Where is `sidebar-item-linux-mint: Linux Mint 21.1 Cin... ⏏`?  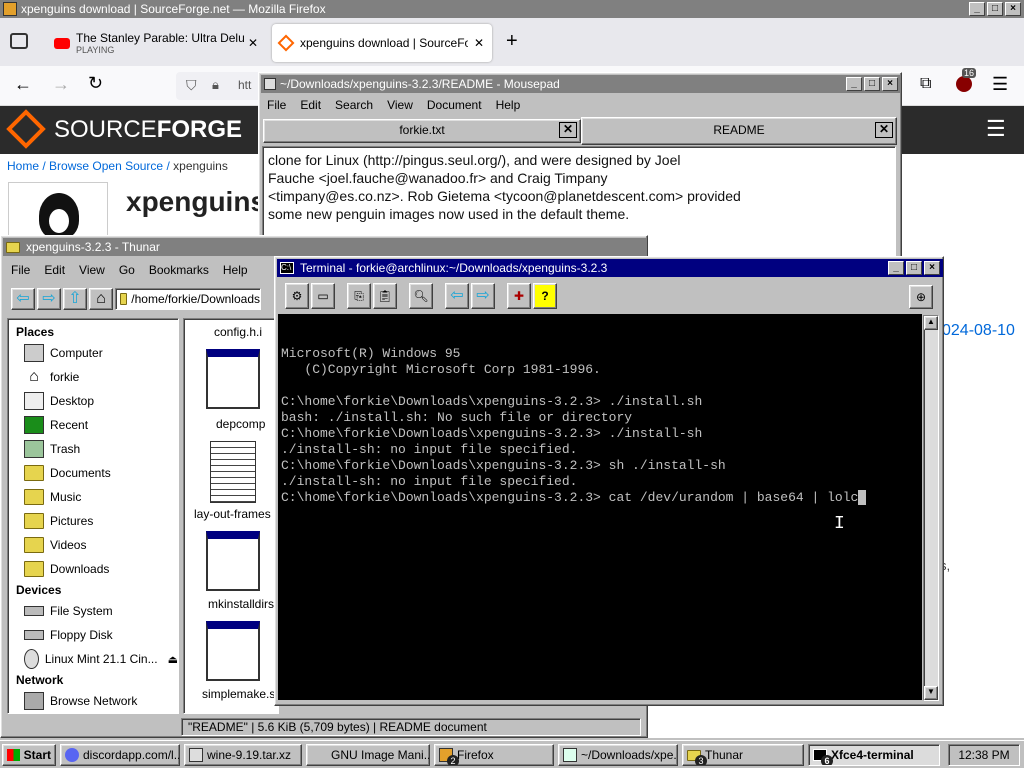
sidebar-item-linux-mint: Linux Mint 21.1 Cin... ⏏ is located at coordinates (93, 659).